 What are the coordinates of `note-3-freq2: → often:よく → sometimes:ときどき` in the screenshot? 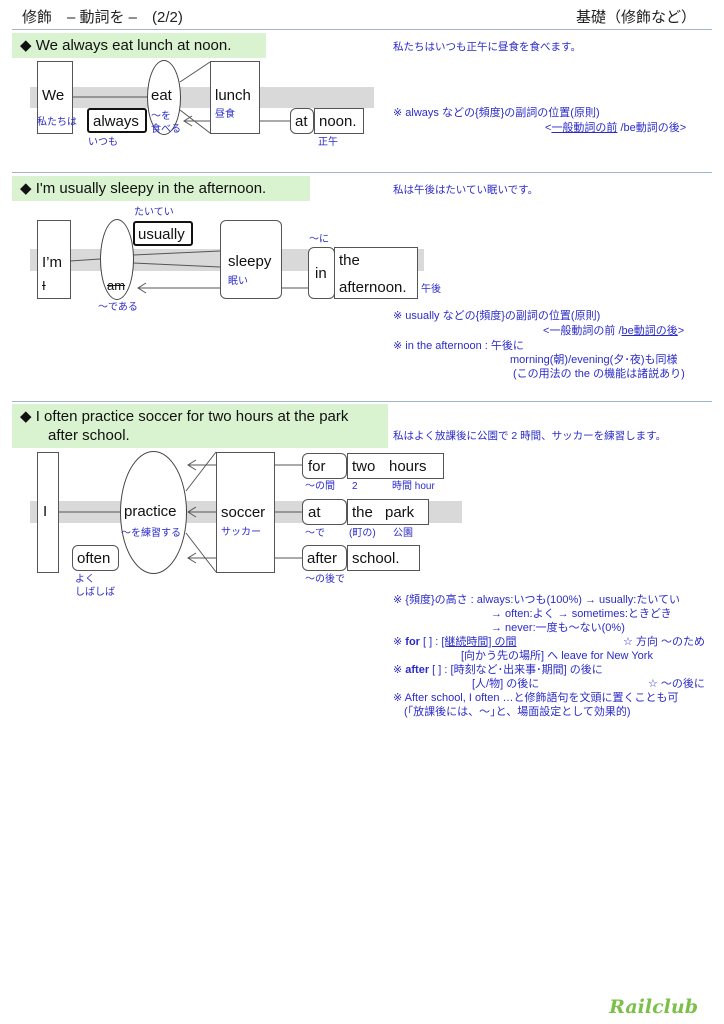 It's located at (581, 614).